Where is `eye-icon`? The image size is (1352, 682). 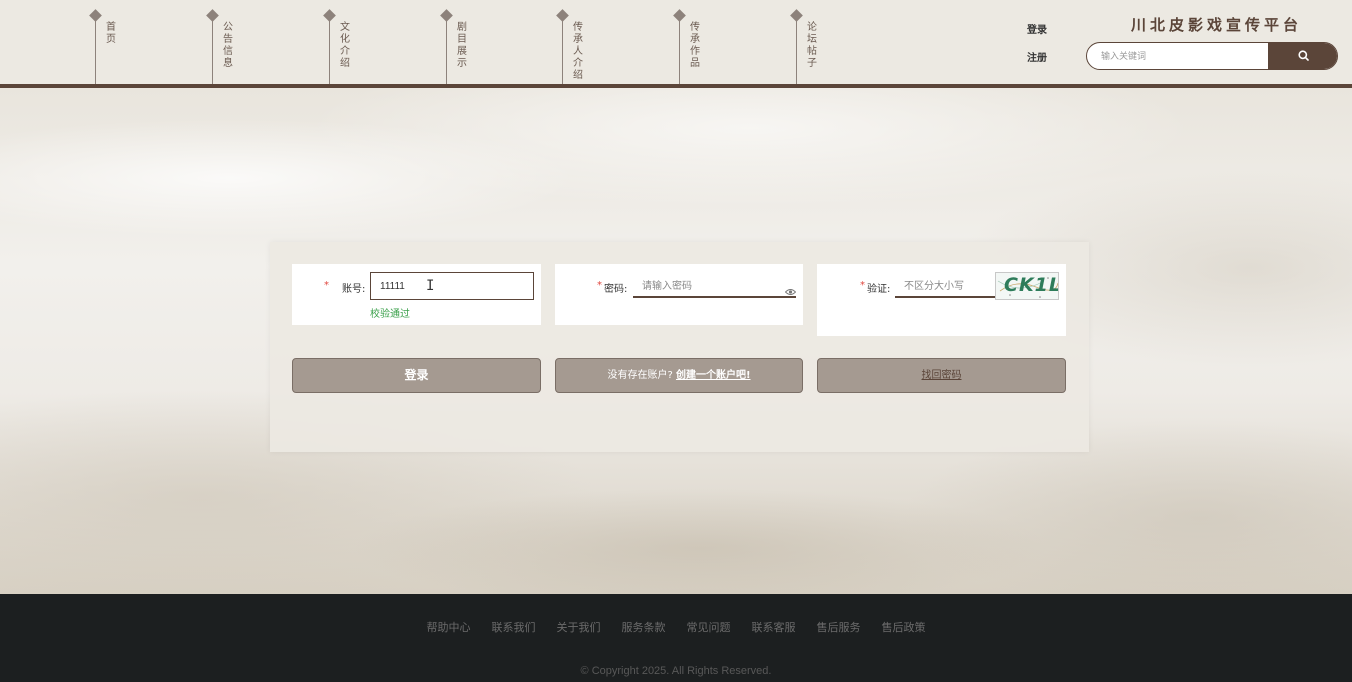
eye-icon is located at coordinates (790, 290).